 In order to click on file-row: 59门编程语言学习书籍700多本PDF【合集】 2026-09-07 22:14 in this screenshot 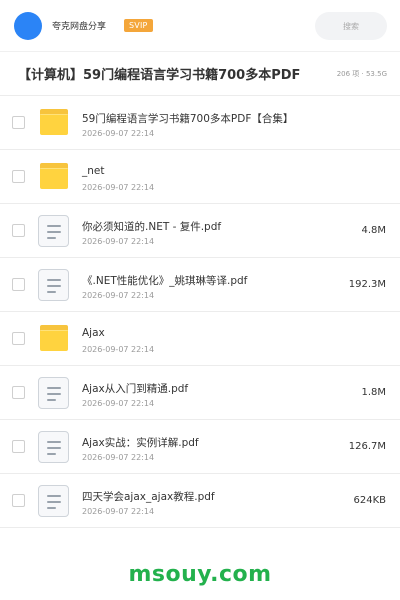, I will do `click(200, 123)`.